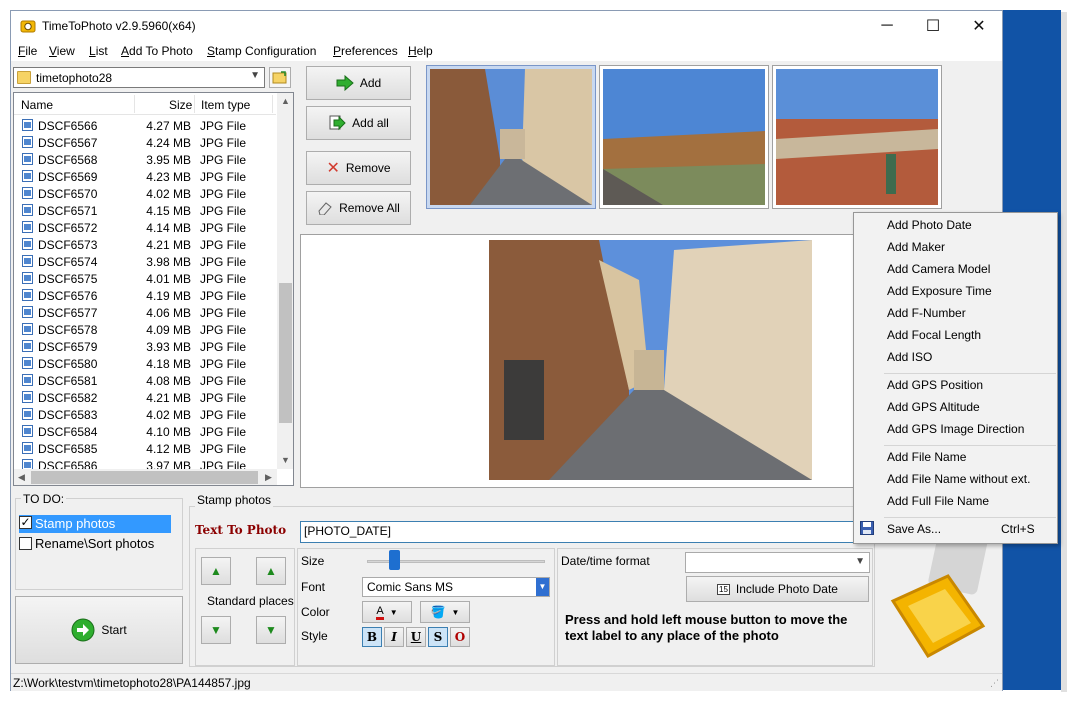 This screenshot has height=708, width=1079. Describe the element at coordinates (145, 448) in the screenshot. I see `table-row: DSCF6585 4.12 MB JPG File` at that location.